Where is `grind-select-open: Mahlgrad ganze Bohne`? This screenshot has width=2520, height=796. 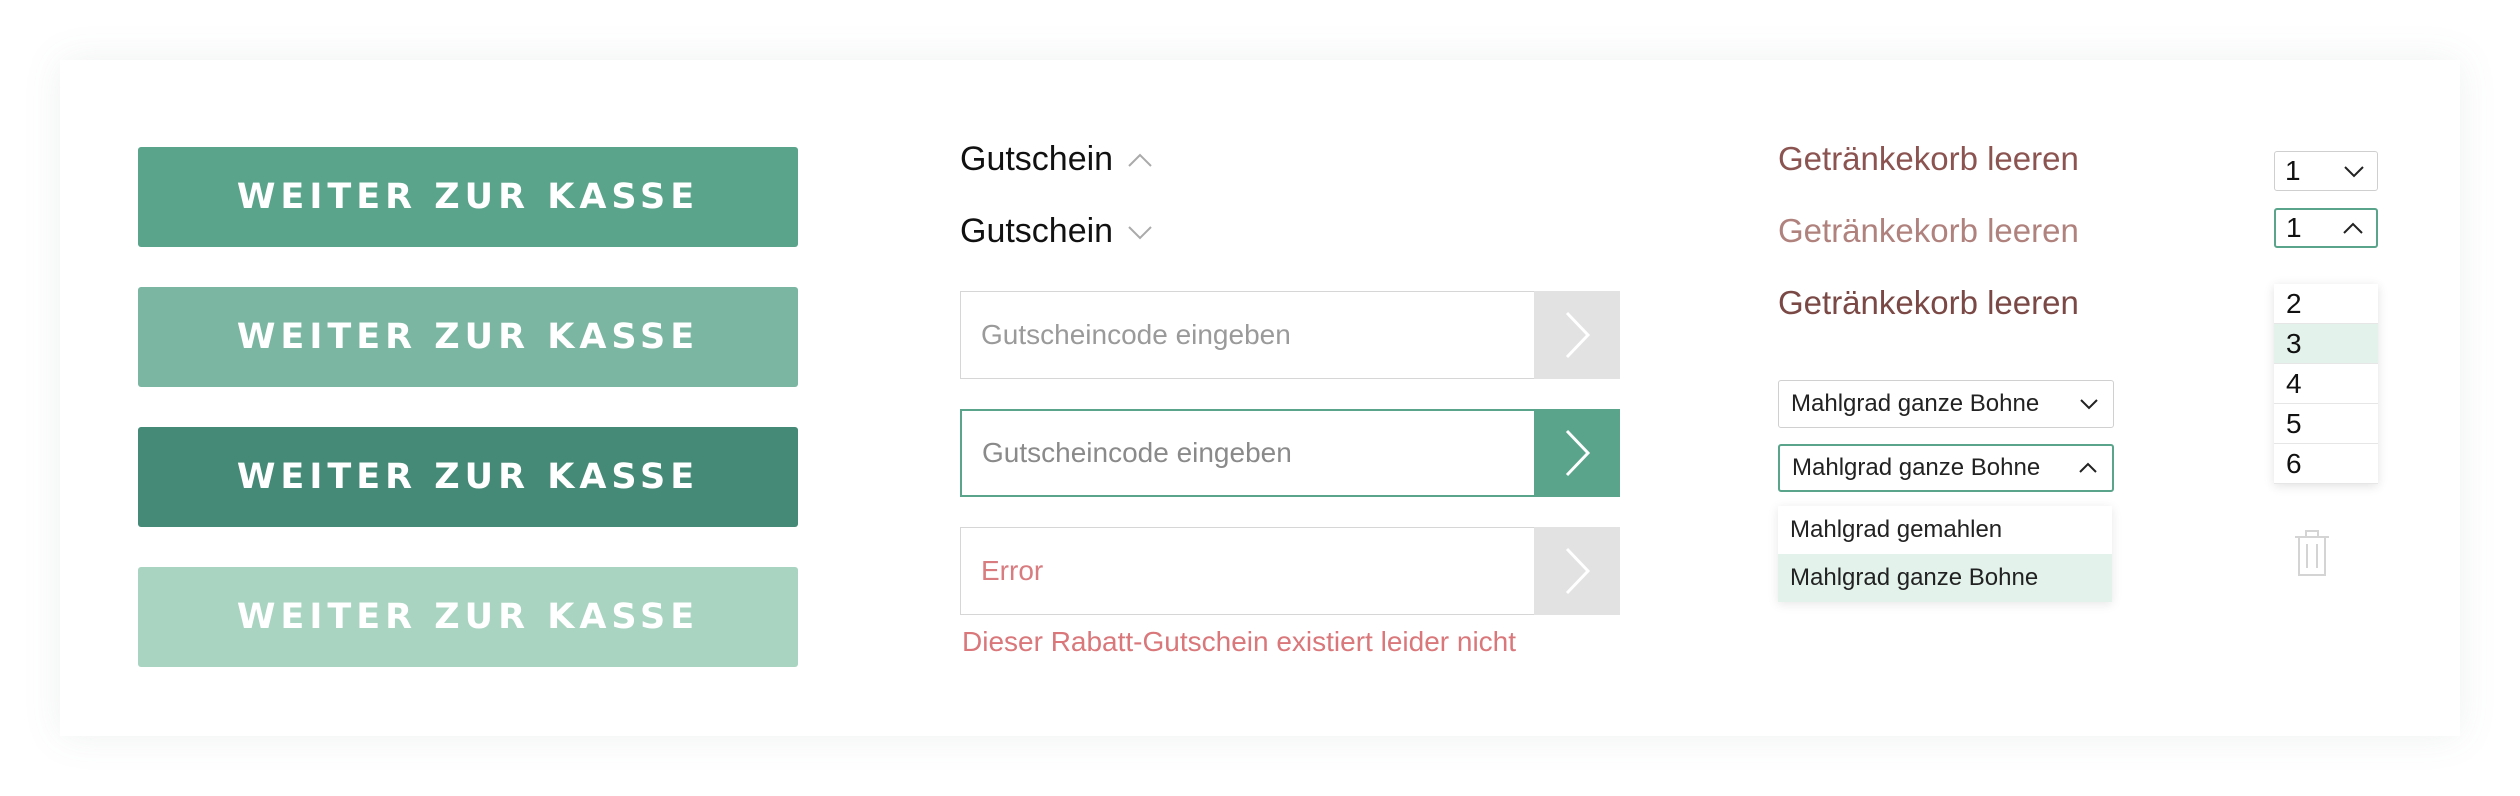
grind-select-open: Mahlgrad ganze Bohne is located at coordinates (1946, 468).